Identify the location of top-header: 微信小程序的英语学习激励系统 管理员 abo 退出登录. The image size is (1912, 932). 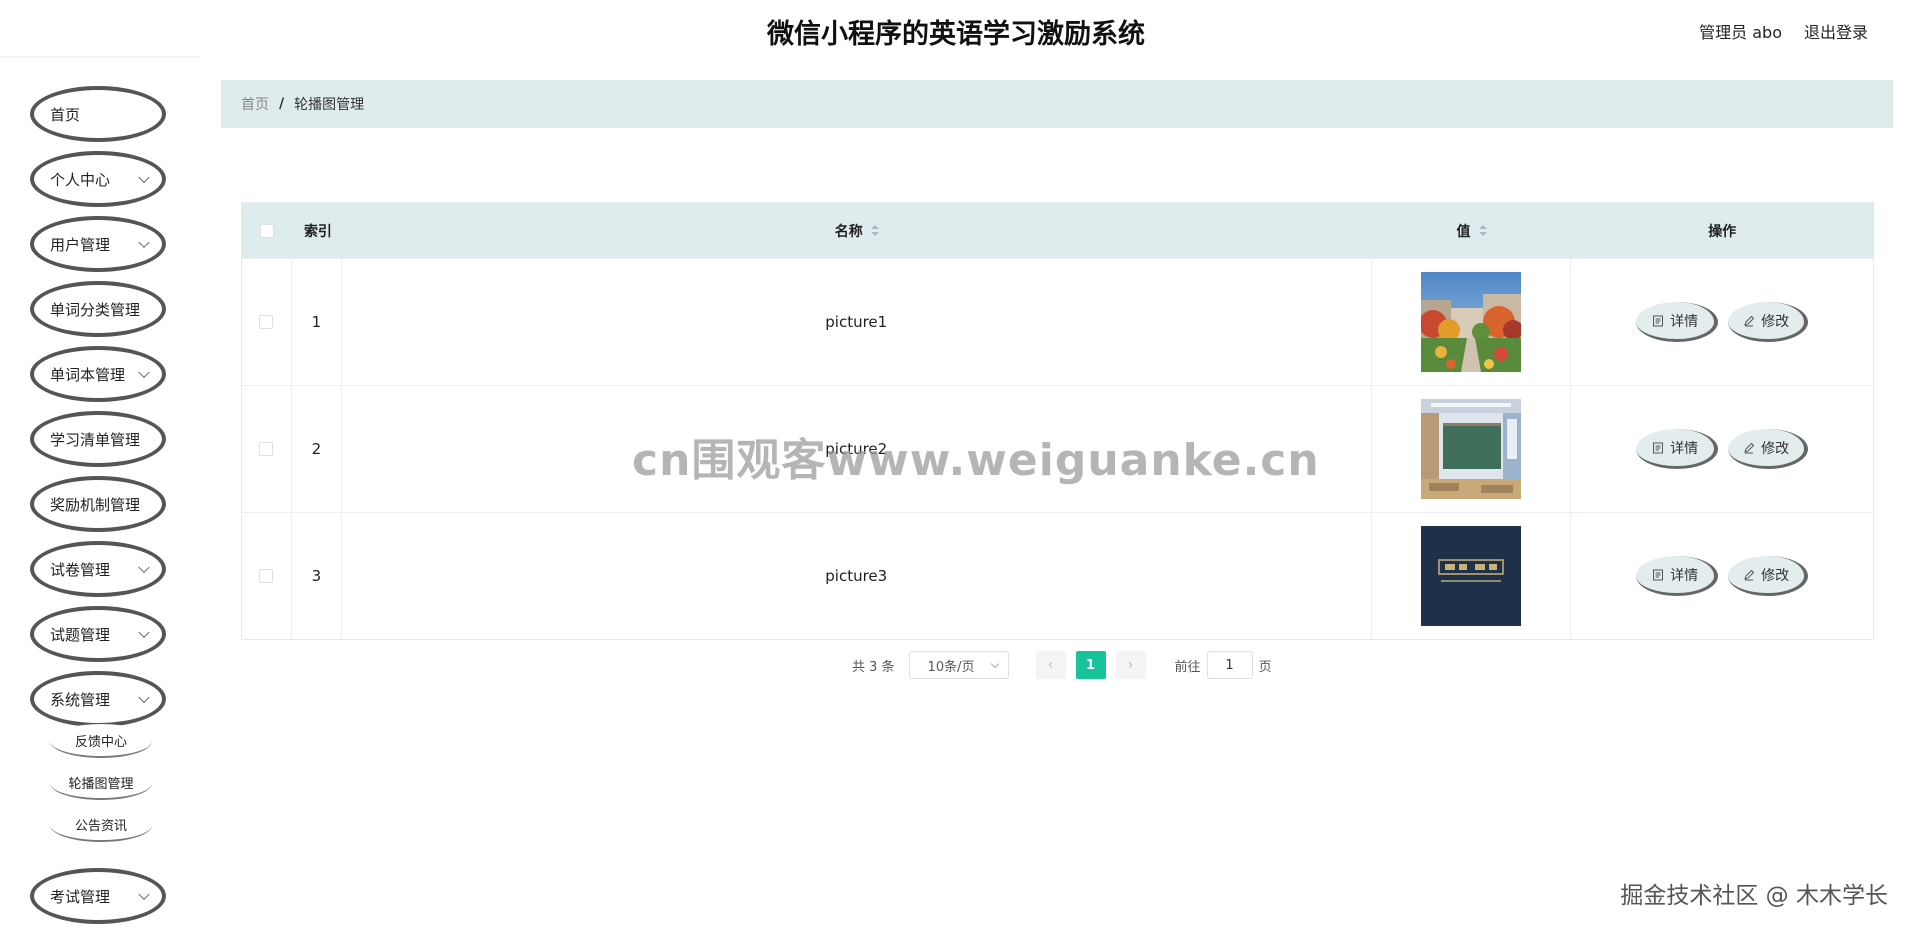
(956, 30).